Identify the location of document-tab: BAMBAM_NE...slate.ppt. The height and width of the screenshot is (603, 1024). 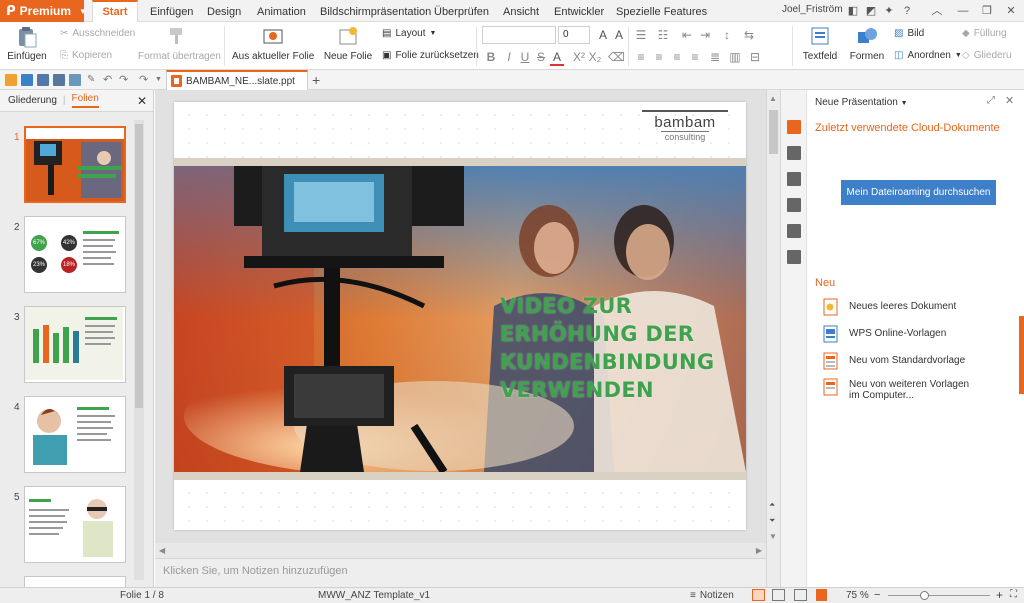
(237, 80).